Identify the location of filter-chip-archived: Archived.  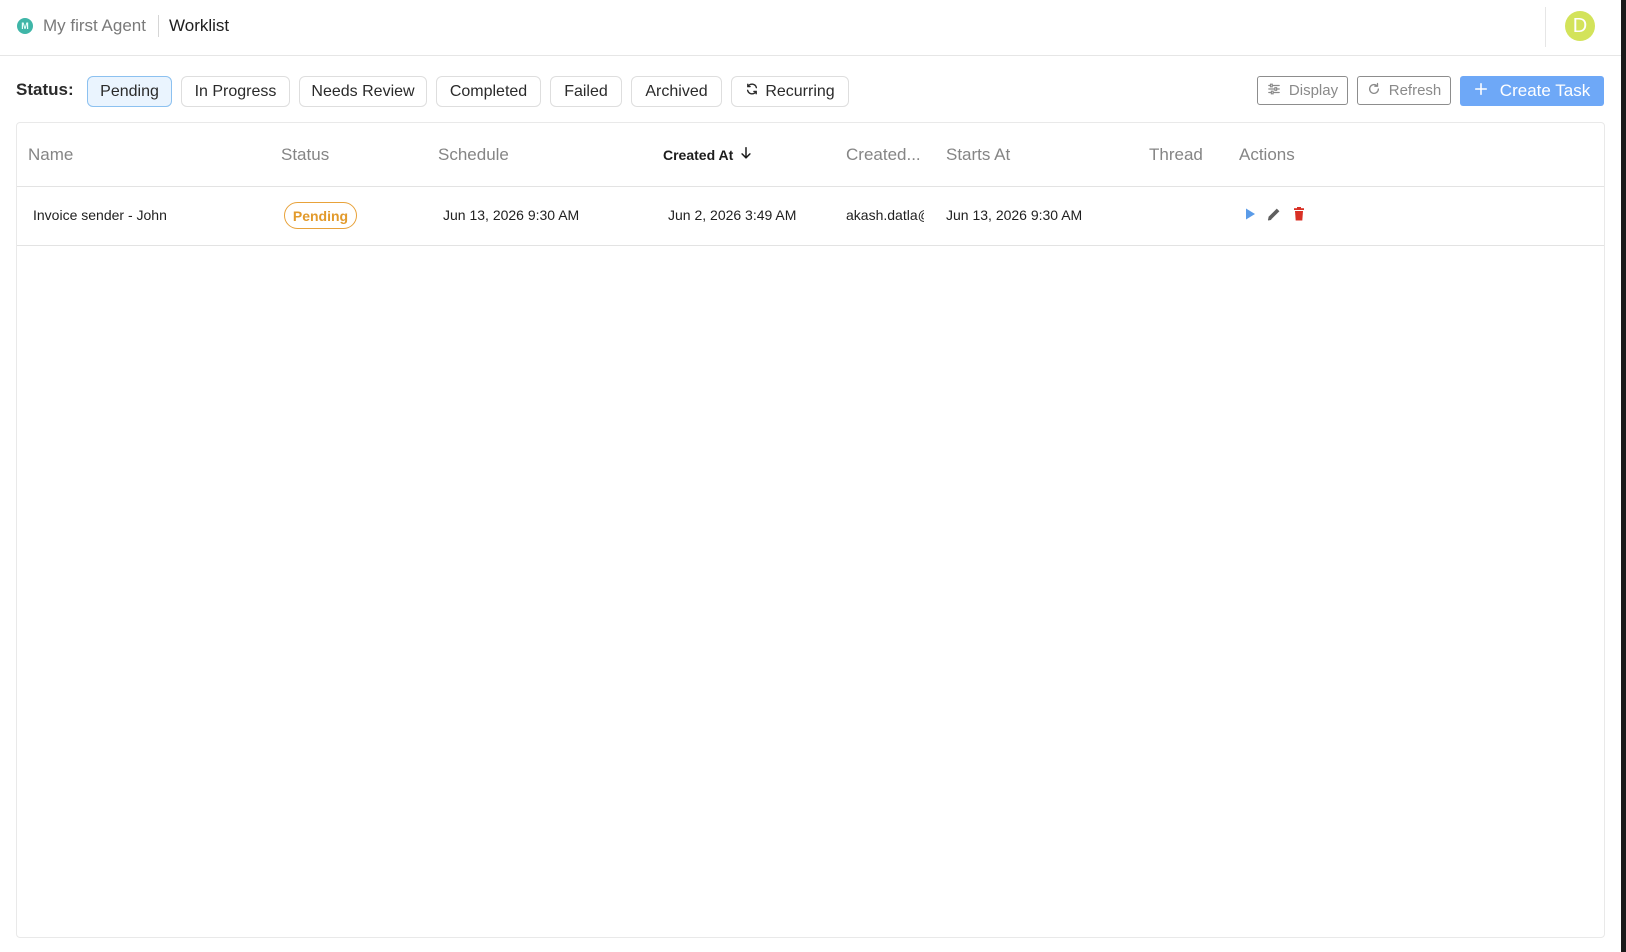
(676, 91).